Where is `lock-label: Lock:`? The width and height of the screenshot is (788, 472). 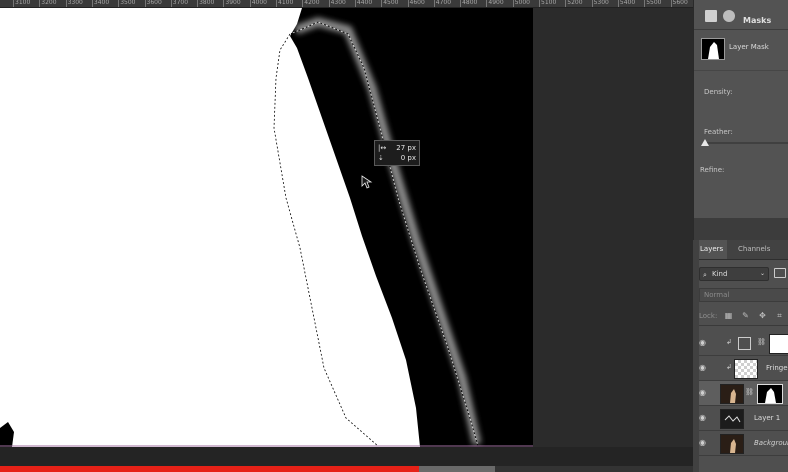 lock-label: Lock: is located at coordinates (708, 316).